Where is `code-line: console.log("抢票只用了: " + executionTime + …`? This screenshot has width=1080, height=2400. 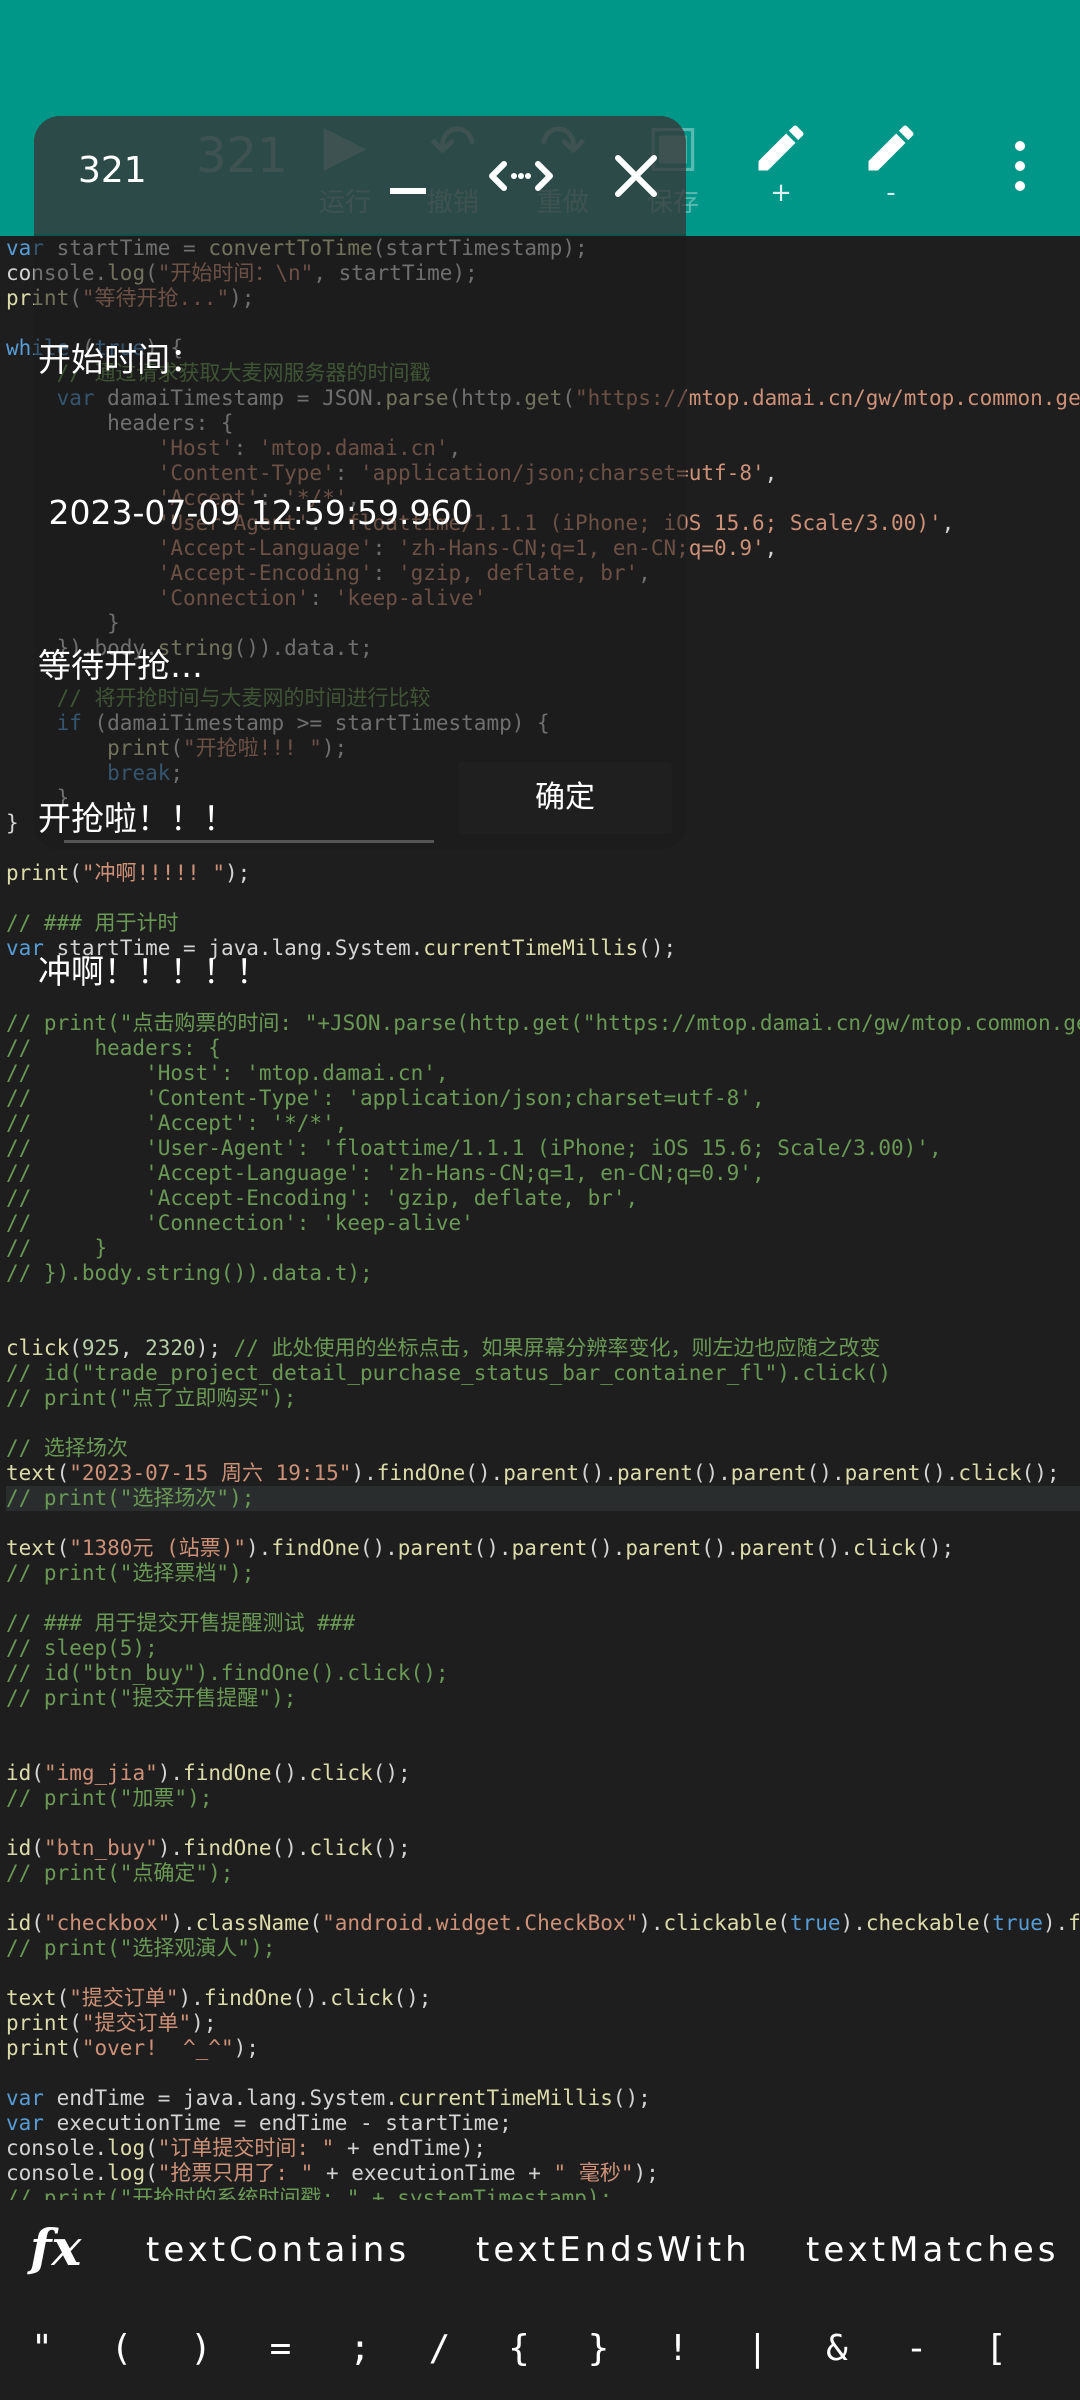
code-line: console.log("抢票只用了: " + executionTime + … is located at coordinates (543, 2173).